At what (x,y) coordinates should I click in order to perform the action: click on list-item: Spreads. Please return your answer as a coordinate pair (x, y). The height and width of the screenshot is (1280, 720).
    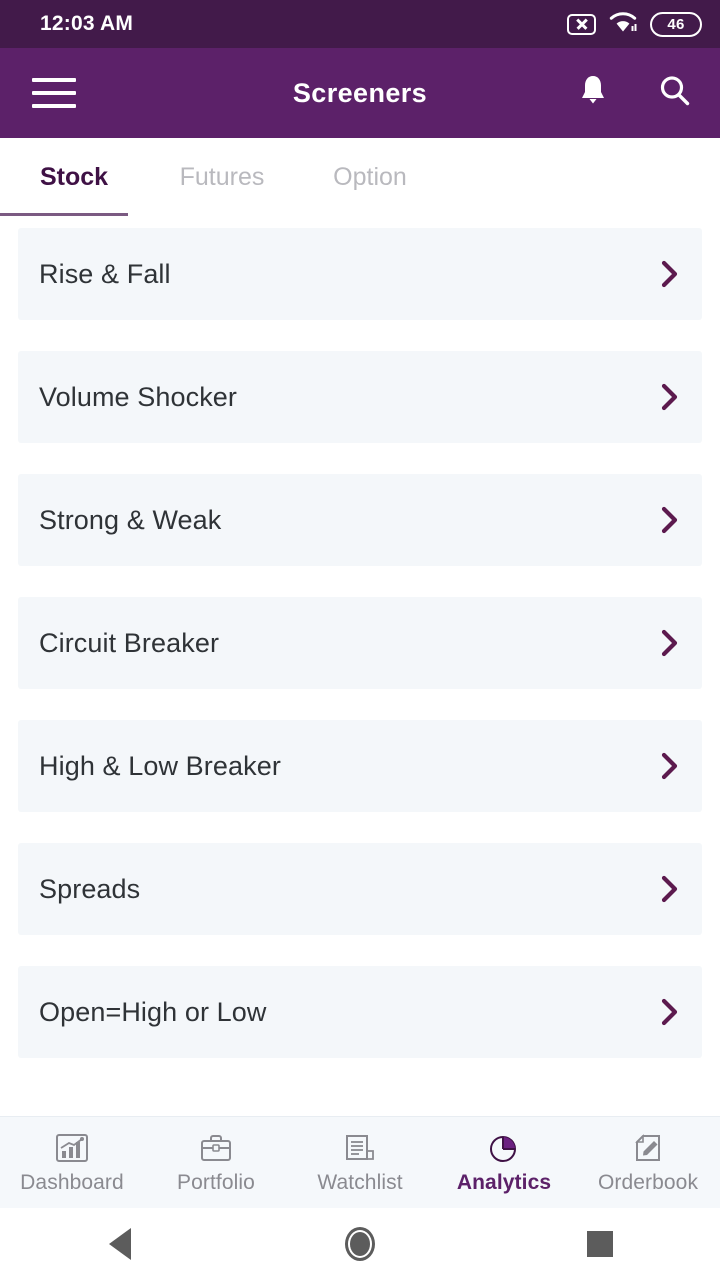
    Looking at the image, I should click on (360, 889).